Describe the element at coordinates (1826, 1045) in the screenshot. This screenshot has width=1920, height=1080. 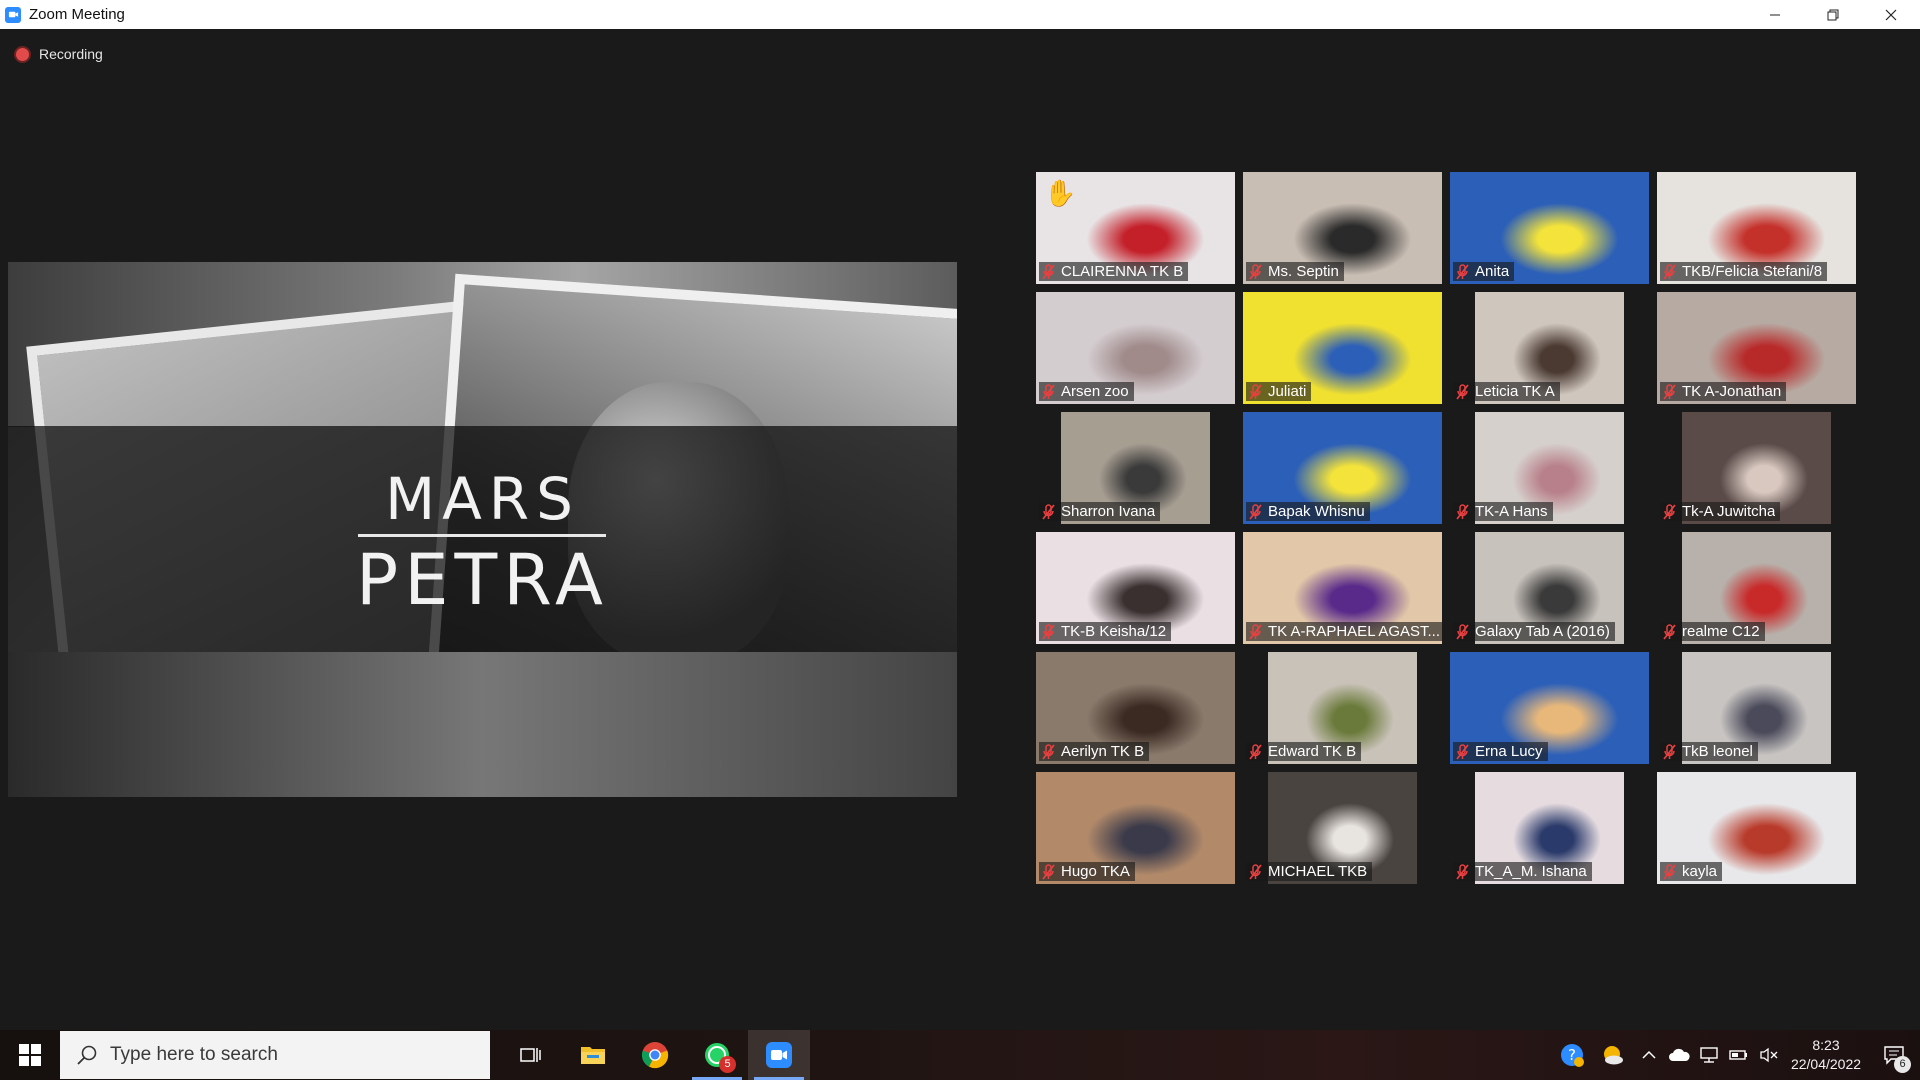
I see `clock-time: 8:23` at that location.